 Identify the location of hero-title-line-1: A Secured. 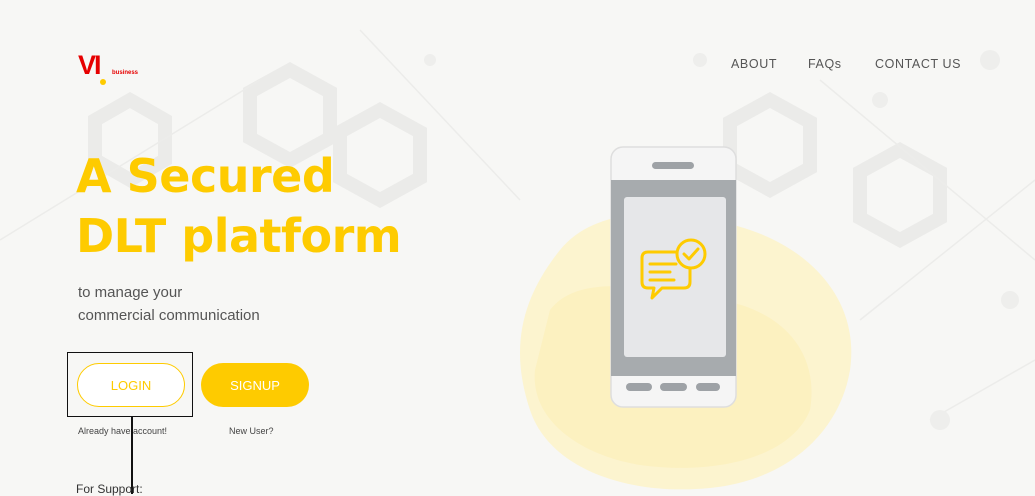
(205, 176).